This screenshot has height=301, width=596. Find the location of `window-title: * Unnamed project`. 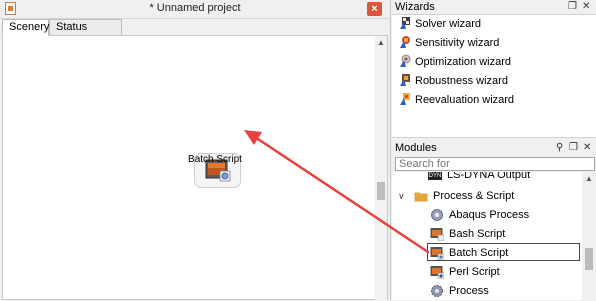

window-title: * Unnamed project is located at coordinates (195, 8).